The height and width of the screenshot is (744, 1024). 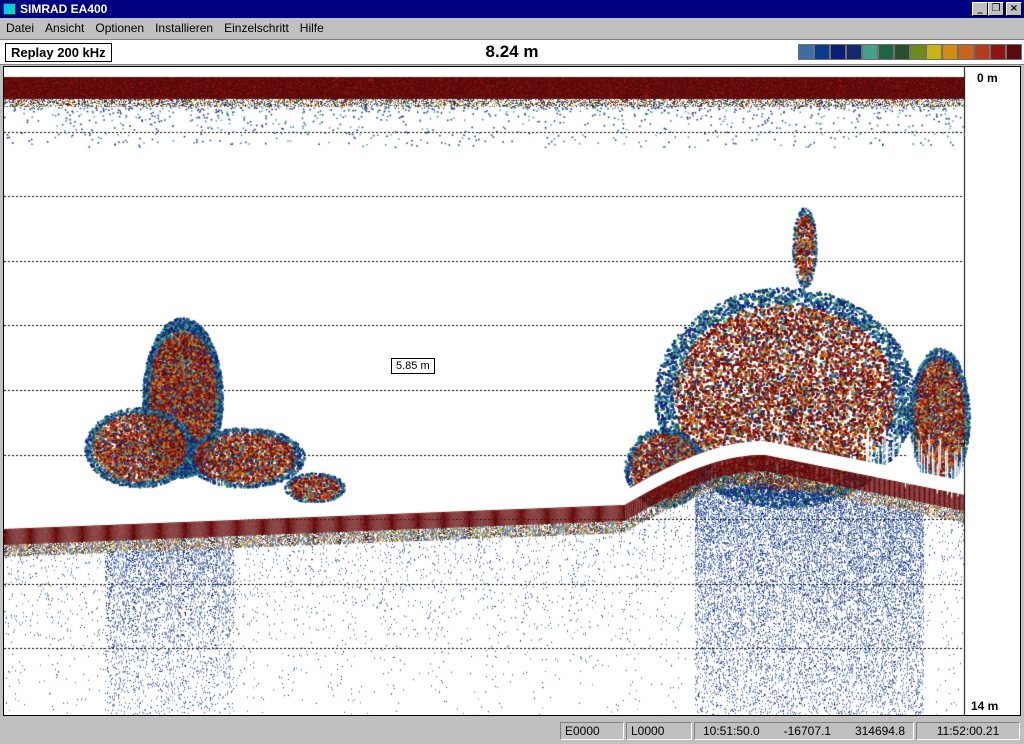 I want to click on menu-datei: Datei, so click(x=19, y=28).